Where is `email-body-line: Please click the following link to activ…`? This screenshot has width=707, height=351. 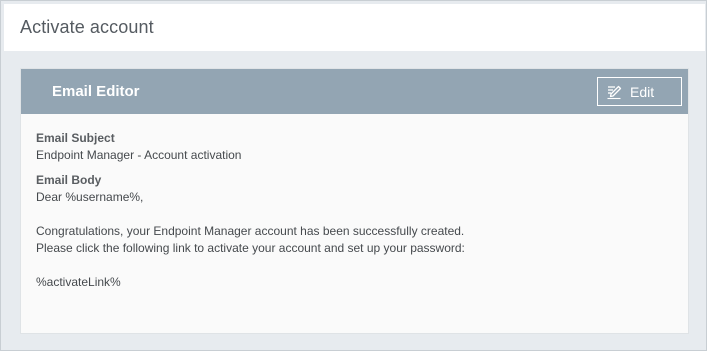
email-body-line: Please click the following link to activ… is located at coordinates (250, 248).